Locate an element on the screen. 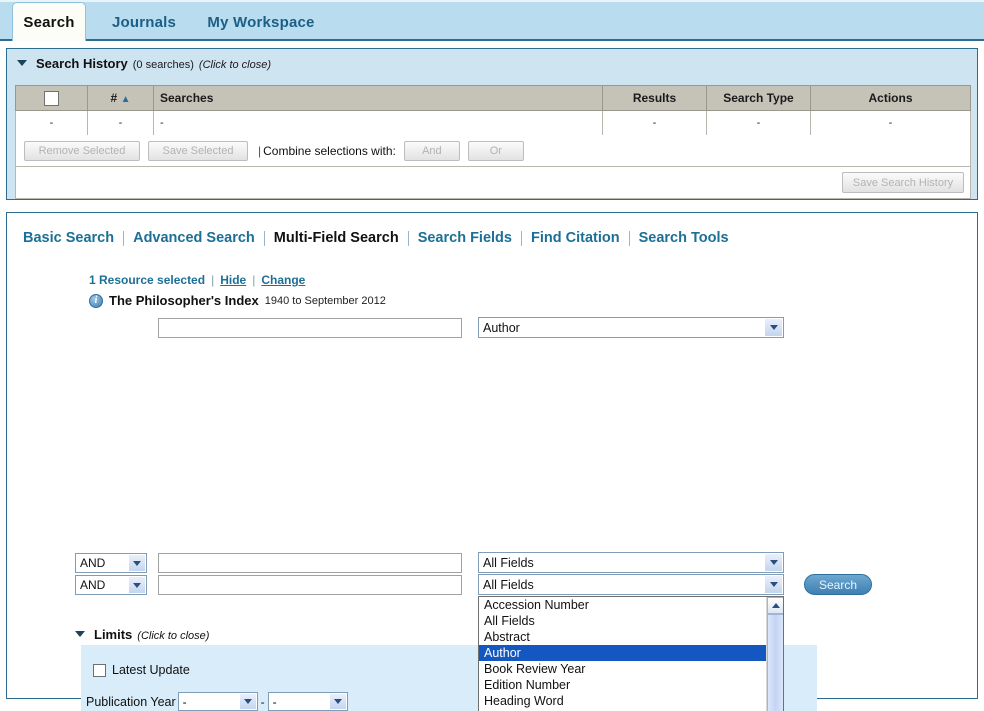 This screenshot has height=711, width=984. column-search-type-label: Search Type is located at coordinates (758, 98).